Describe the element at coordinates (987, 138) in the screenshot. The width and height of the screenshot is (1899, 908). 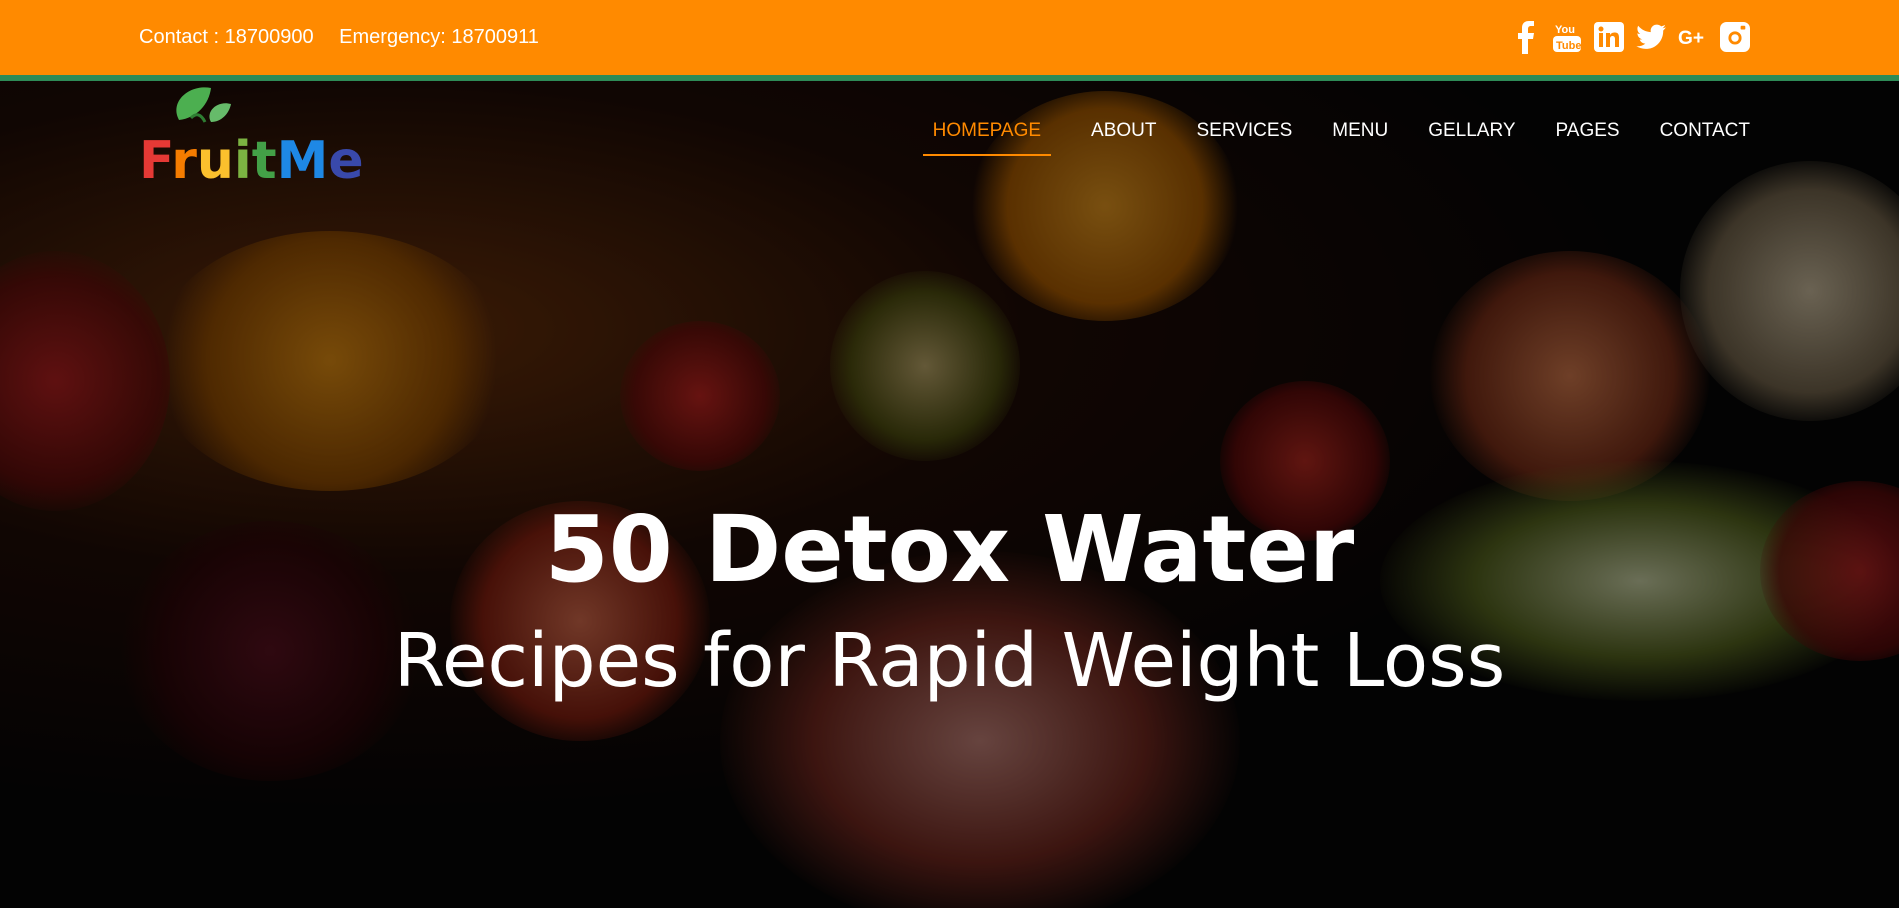
I see `nav-item-homepage: HOMEPAGE` at that location.